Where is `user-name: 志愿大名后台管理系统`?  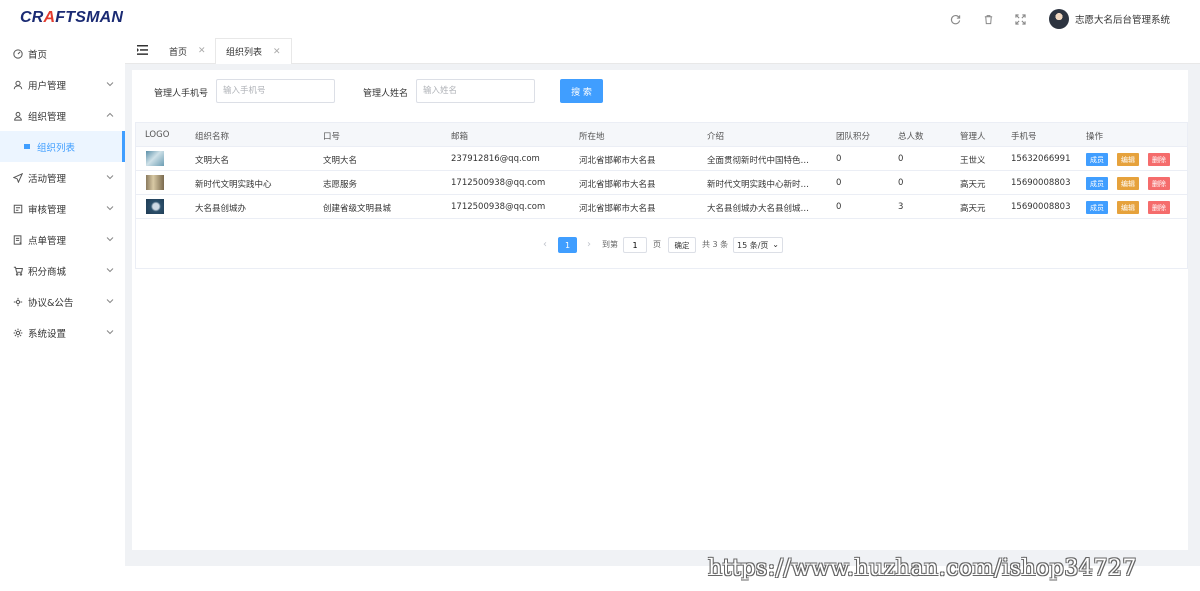 user-name: 志愿大名后台管理系统 is located at coordinates (1122, 19).